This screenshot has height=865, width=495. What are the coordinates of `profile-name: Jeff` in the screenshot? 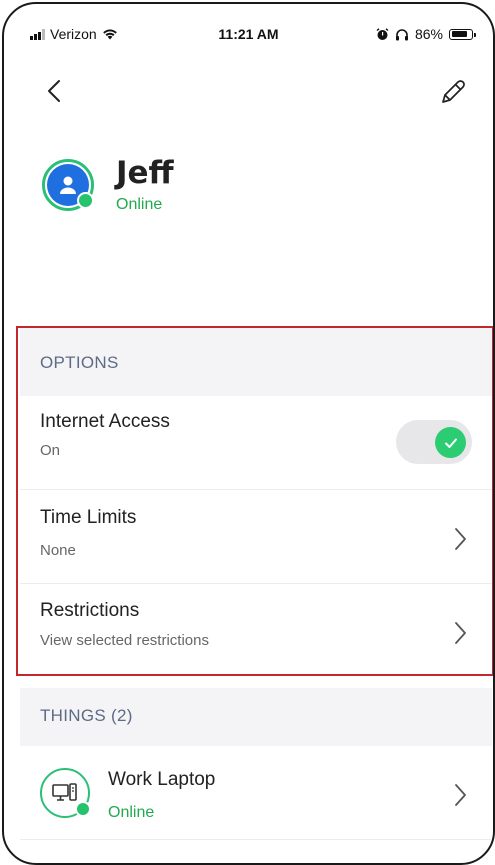 It's located at (145, 173).